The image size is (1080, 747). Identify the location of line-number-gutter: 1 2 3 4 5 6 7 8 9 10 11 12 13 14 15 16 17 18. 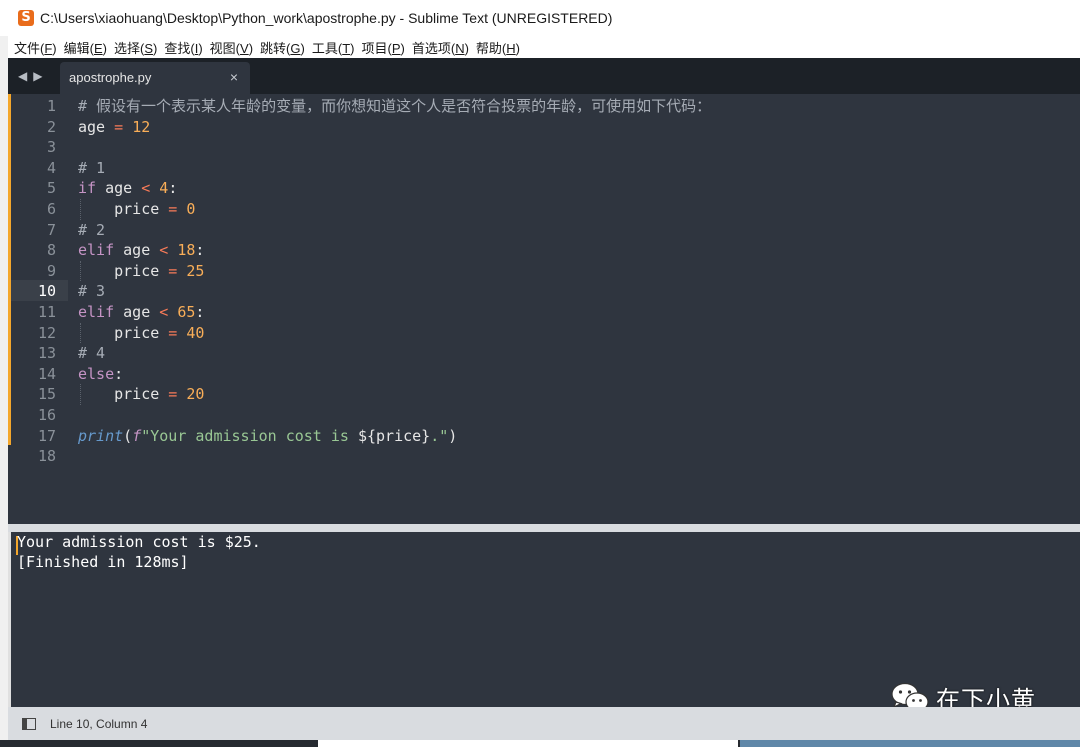
(38, 309).